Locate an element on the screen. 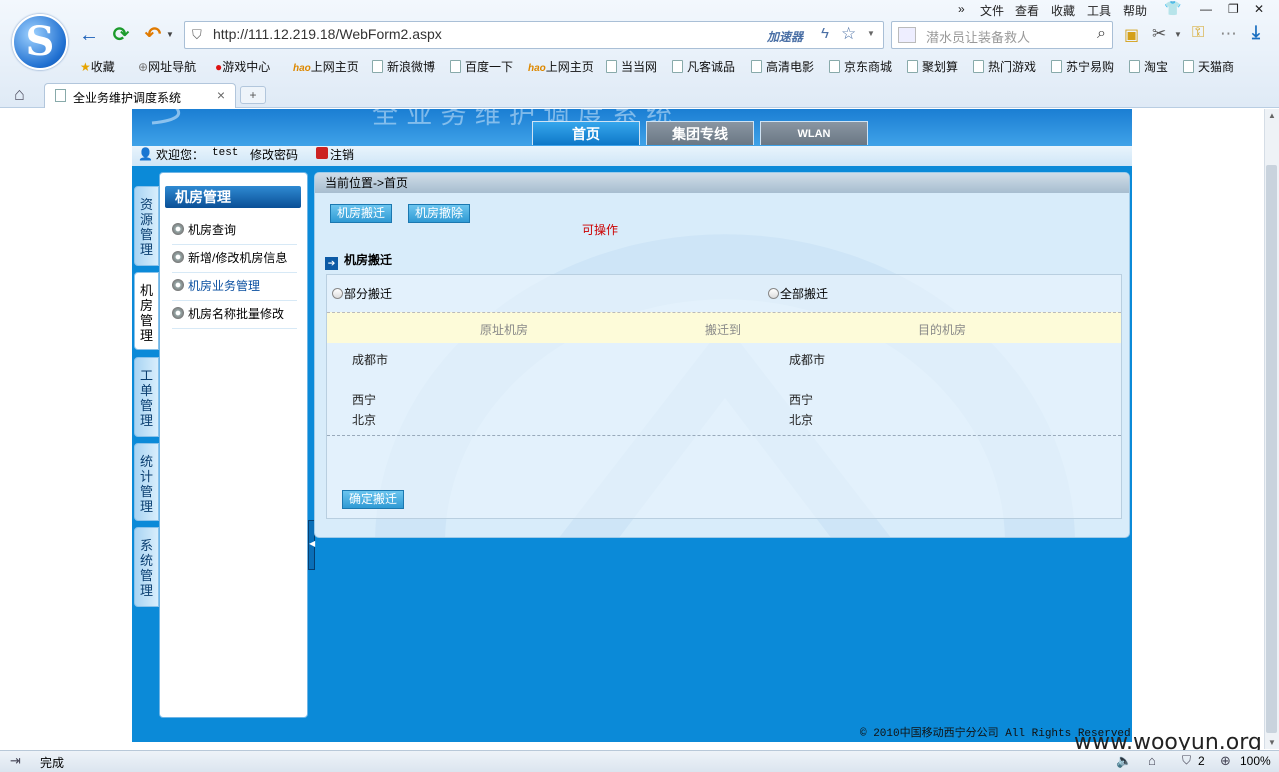 Image resolution: width=1279 pixels, height=772 pixels. bookmark-hao: hao上网主页 is located at coordinates (326, 66).